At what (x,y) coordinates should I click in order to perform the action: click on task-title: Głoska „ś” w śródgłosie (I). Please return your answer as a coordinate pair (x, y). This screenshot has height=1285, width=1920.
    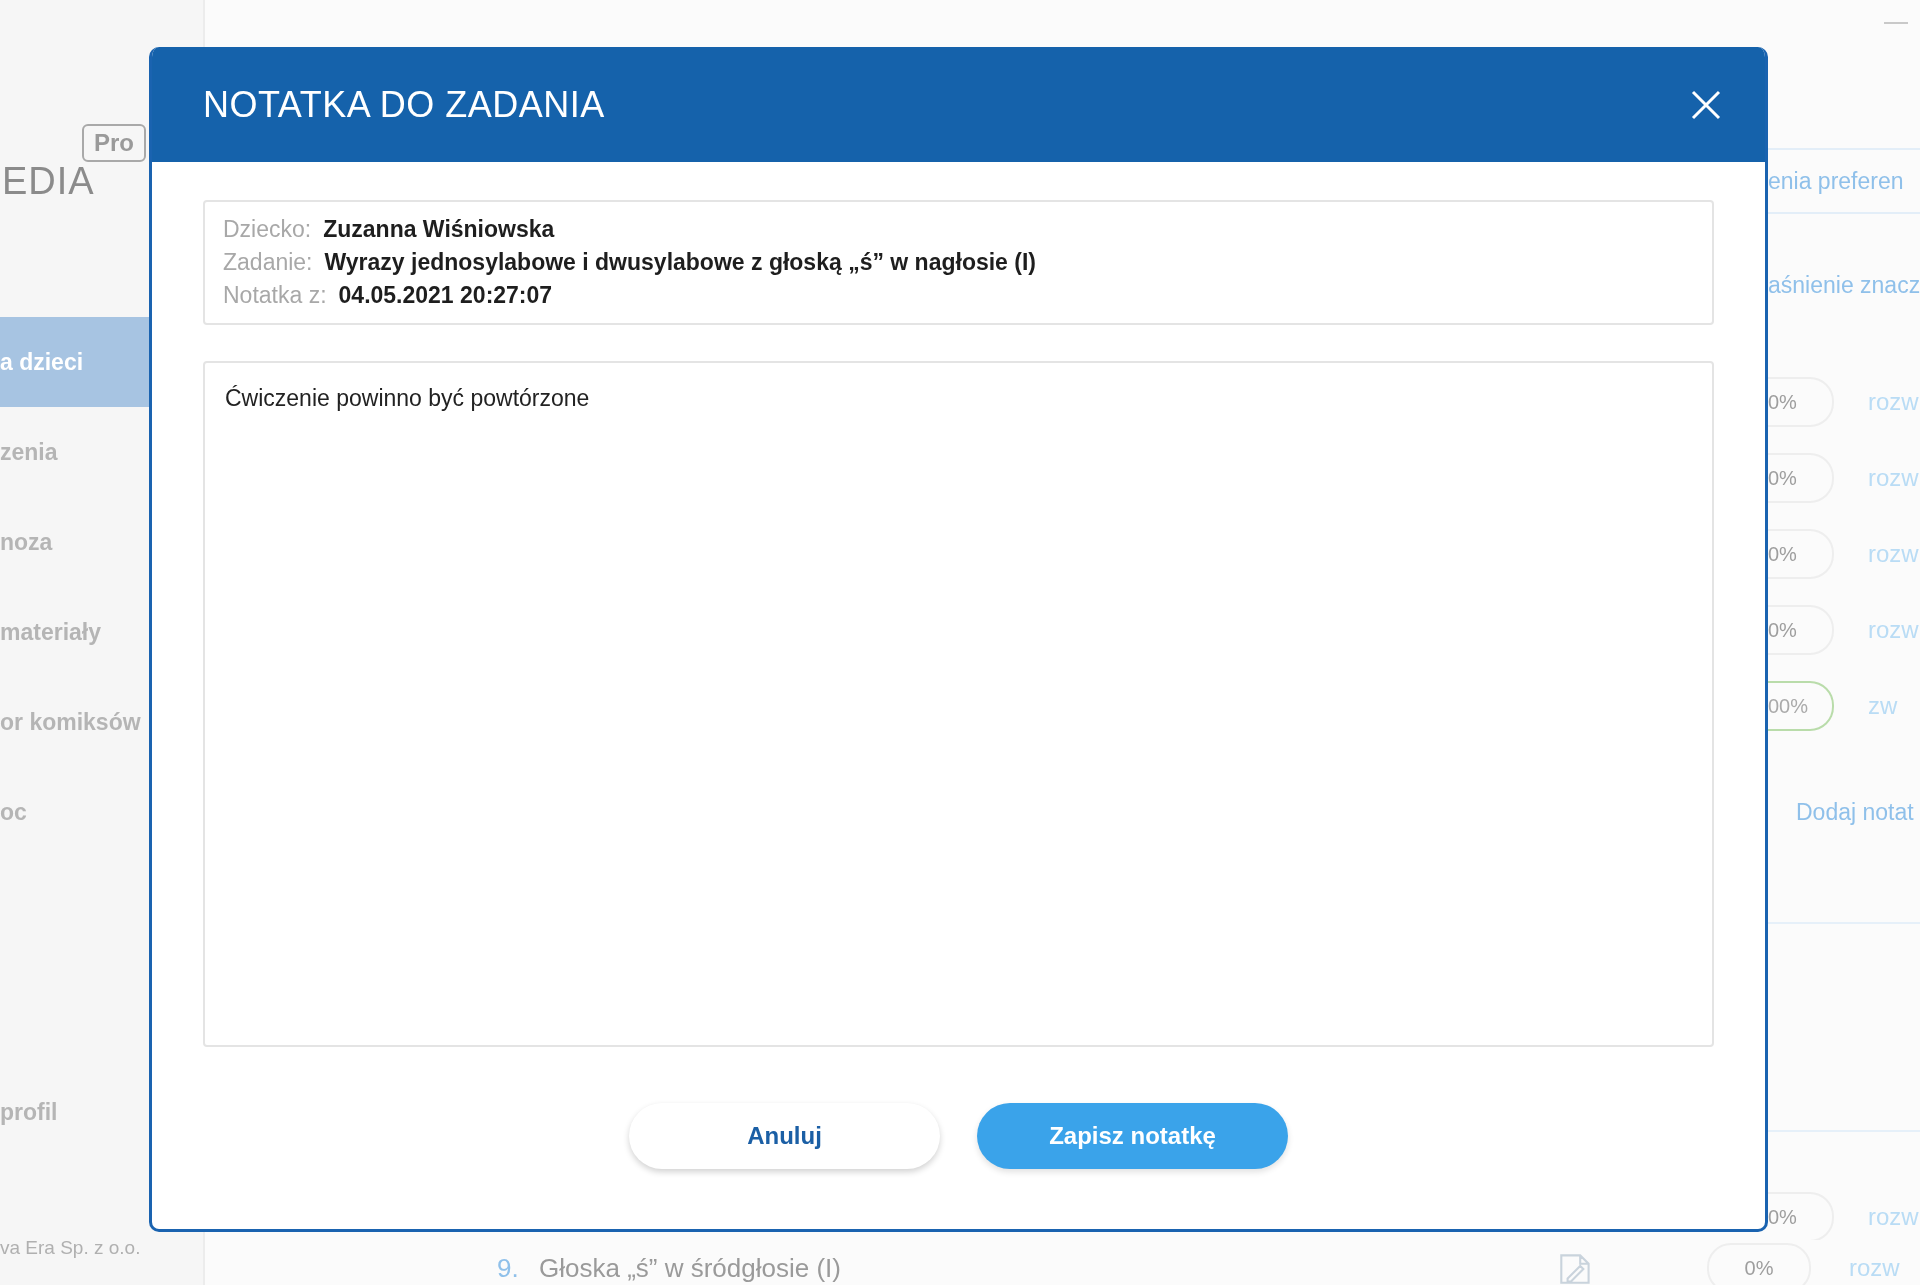
    Looking at the image, I should click on (690, 1268).